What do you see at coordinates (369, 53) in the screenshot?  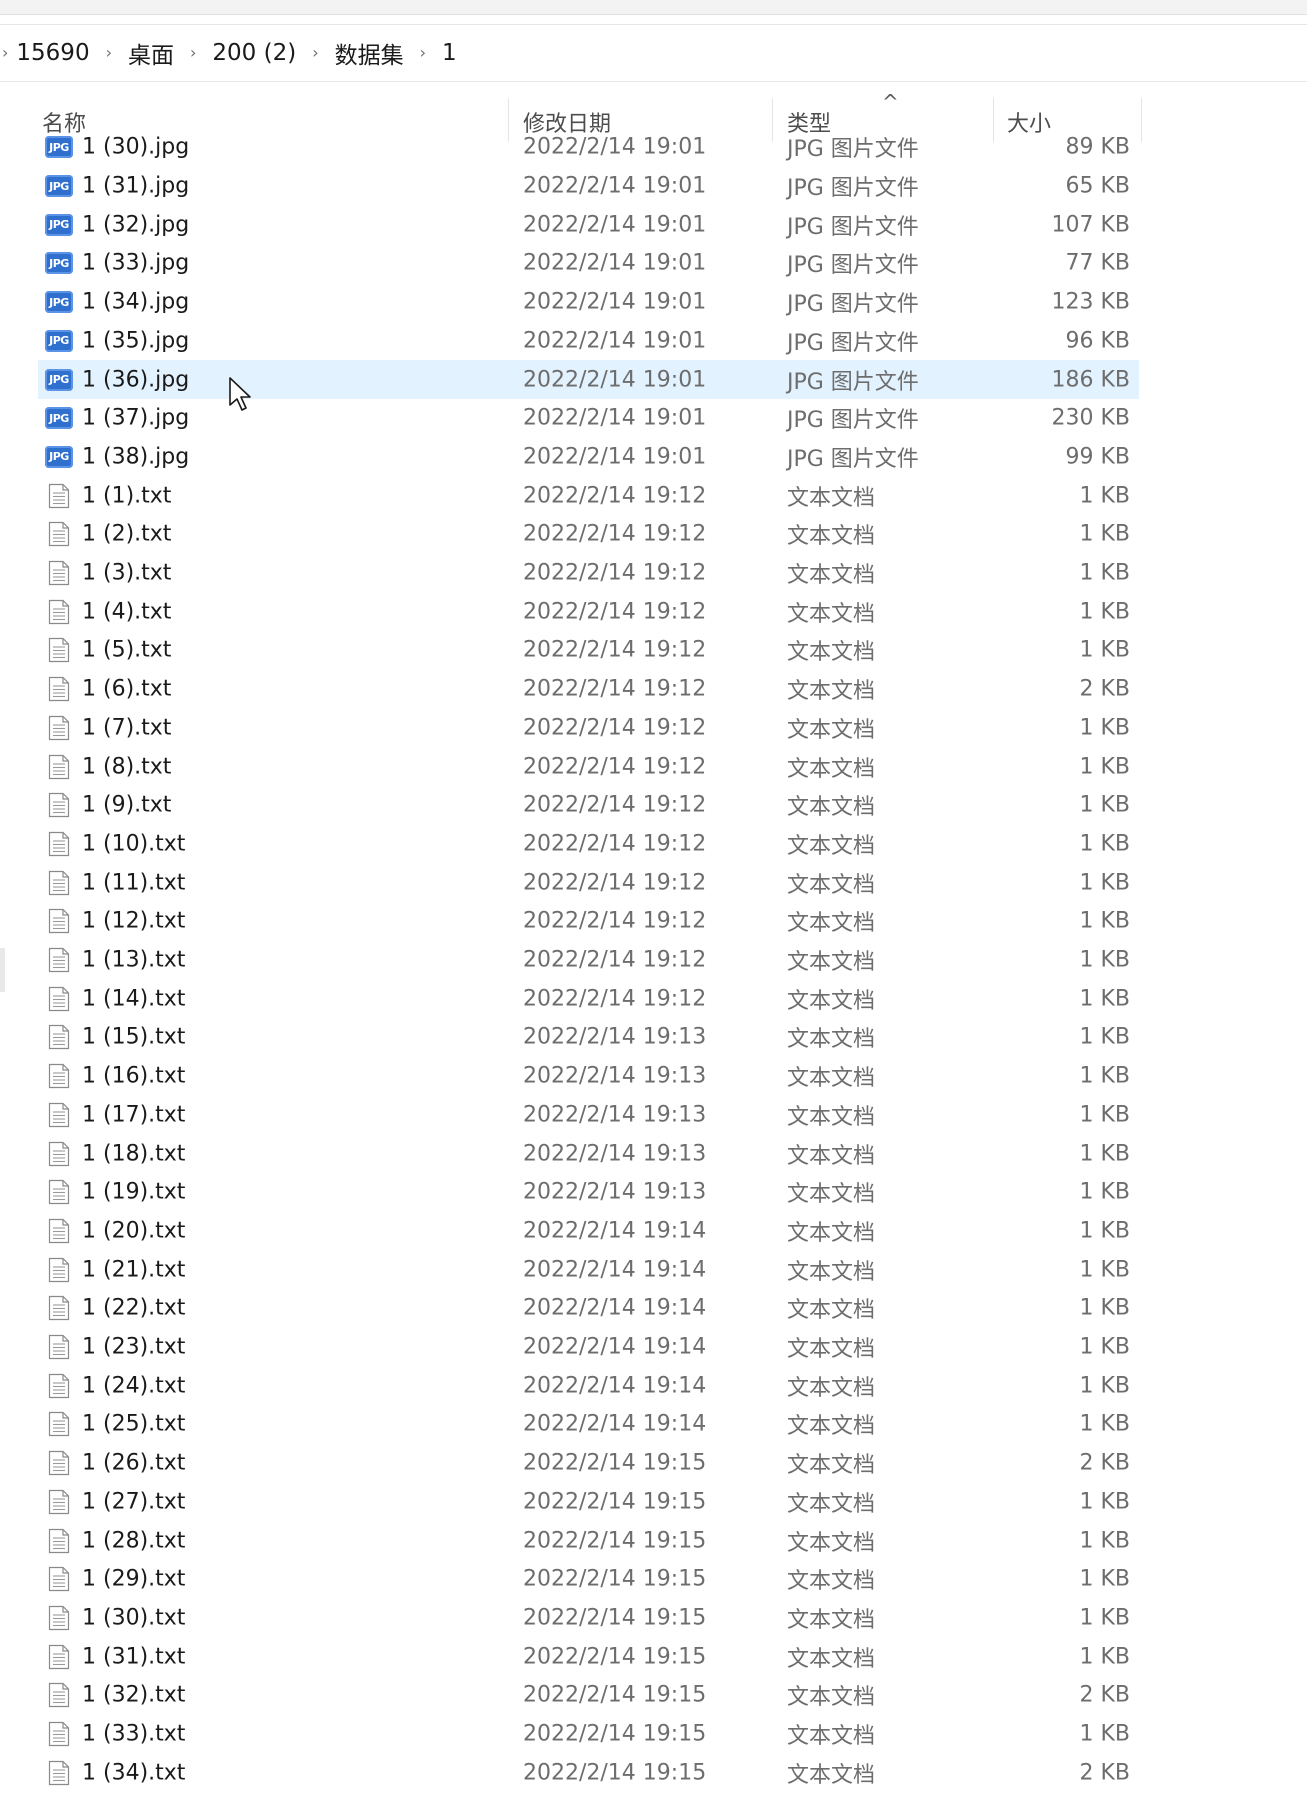 I see `breadcrumb-item-dataset: 数据集` at bounding box center [369, 53].